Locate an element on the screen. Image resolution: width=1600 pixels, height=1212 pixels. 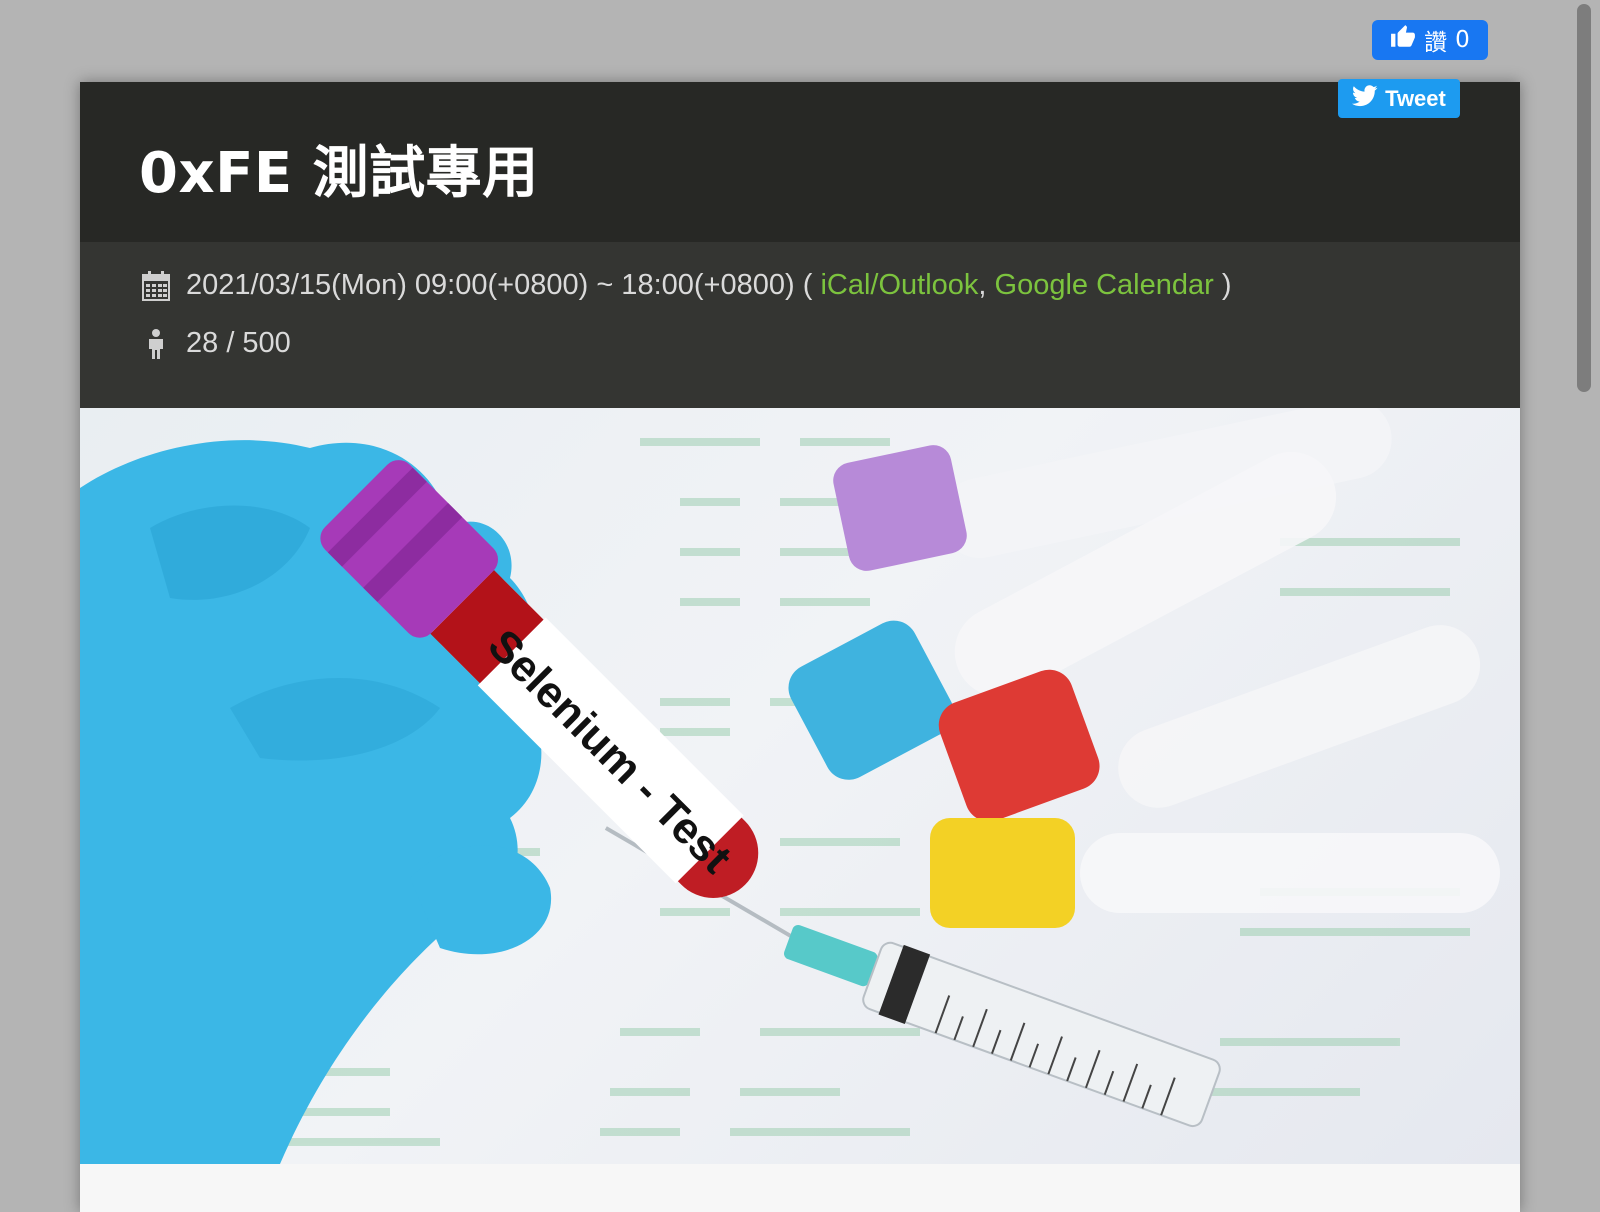
datetime-closing: ) is located at coordinates (1226, 285).